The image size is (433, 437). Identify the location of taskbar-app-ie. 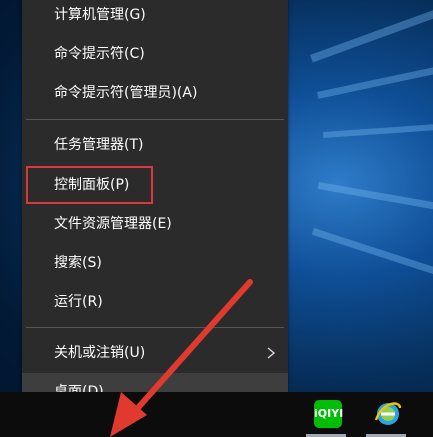
(386, 414).